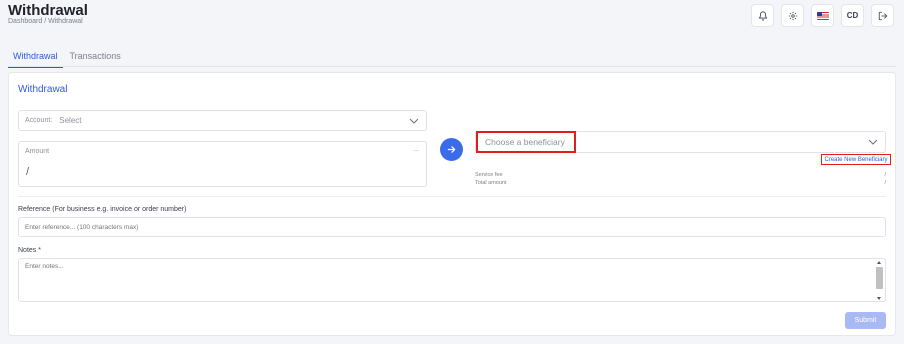 The width and height of the screenshot is (904, 344). Describe the element at coordinates (45, 21) in the screenshot. I see `breadcrumb: Dashboard / Withdrawal` at that location.